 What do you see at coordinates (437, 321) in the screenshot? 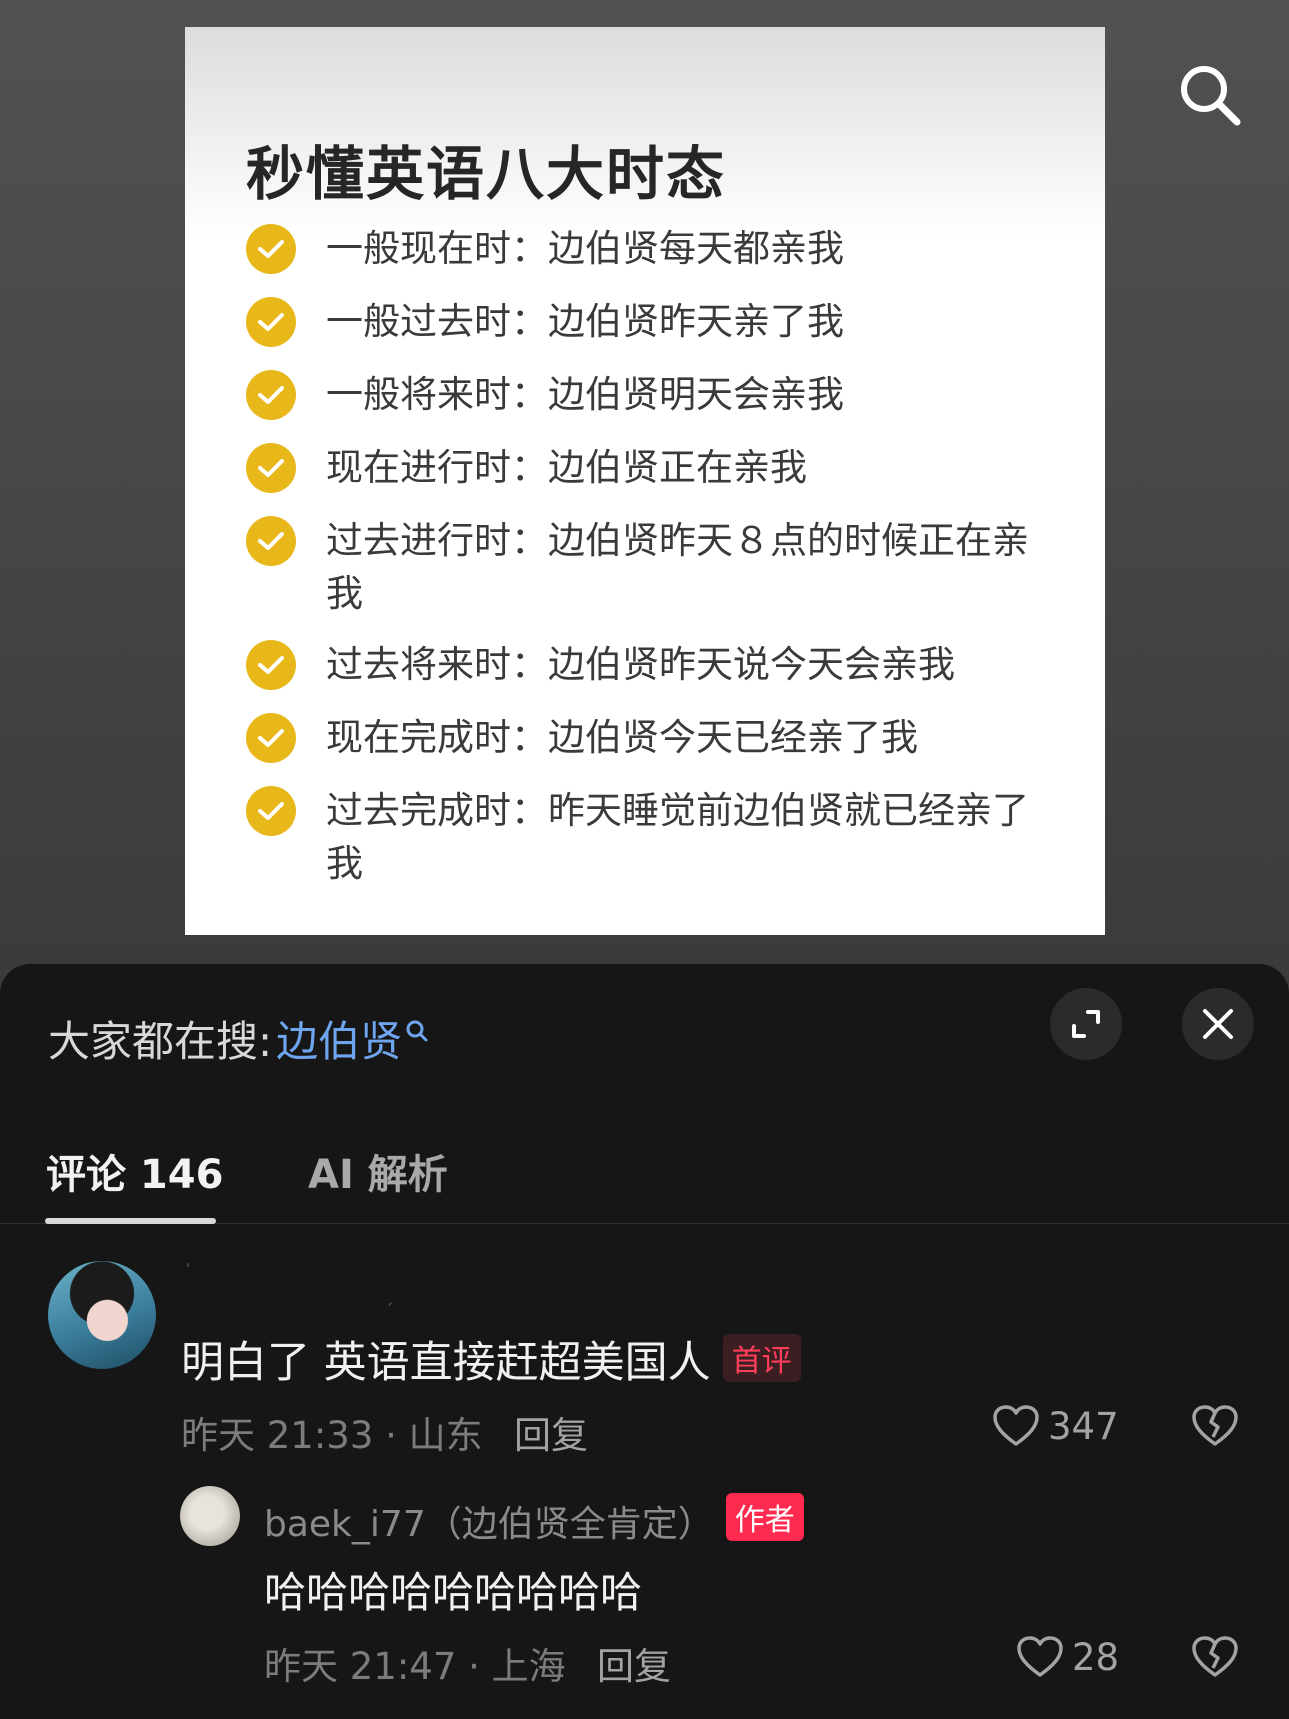
I see `tense-name: 一般过去时：` at bounding box center [437, 321].